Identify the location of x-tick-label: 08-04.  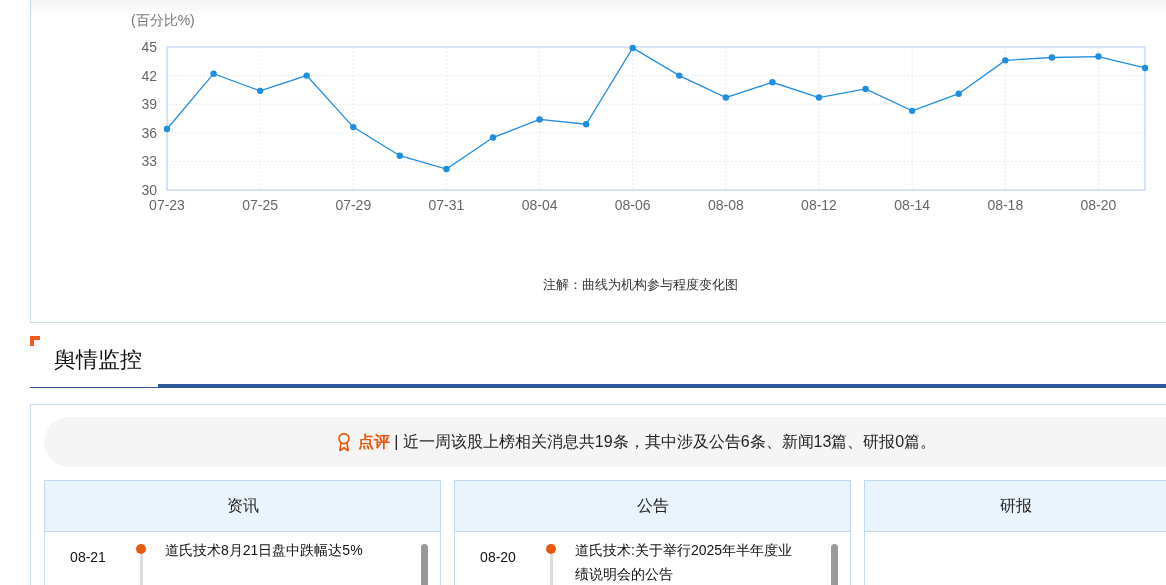
(539, 205).